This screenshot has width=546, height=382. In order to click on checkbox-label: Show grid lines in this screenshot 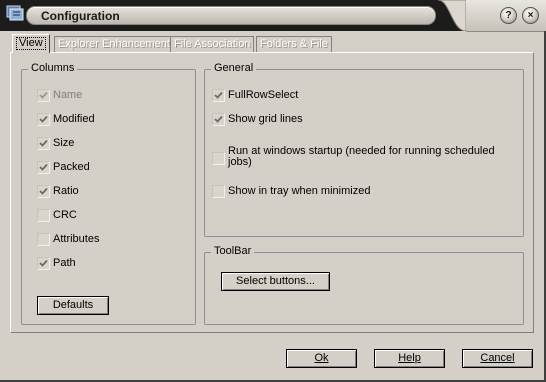, I will do `click(265, 119)`.